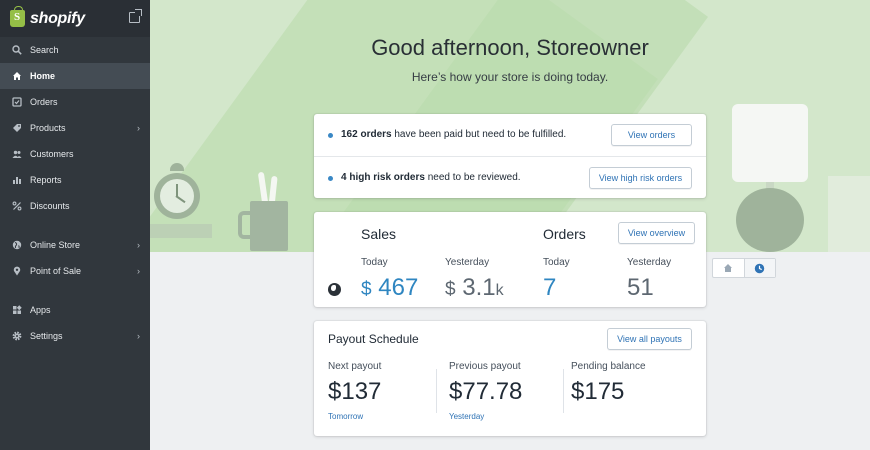 The image size is (870, 450). Describe the element at coordinates (17, 336) in the screenshot. I see `gear-icon` at that location.